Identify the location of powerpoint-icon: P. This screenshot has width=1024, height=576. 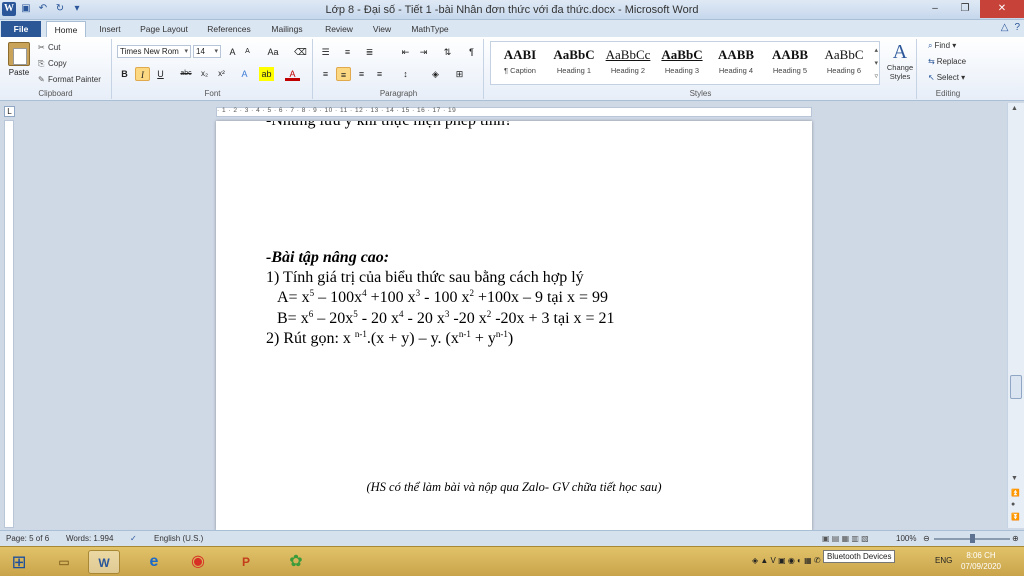
(246, 562).